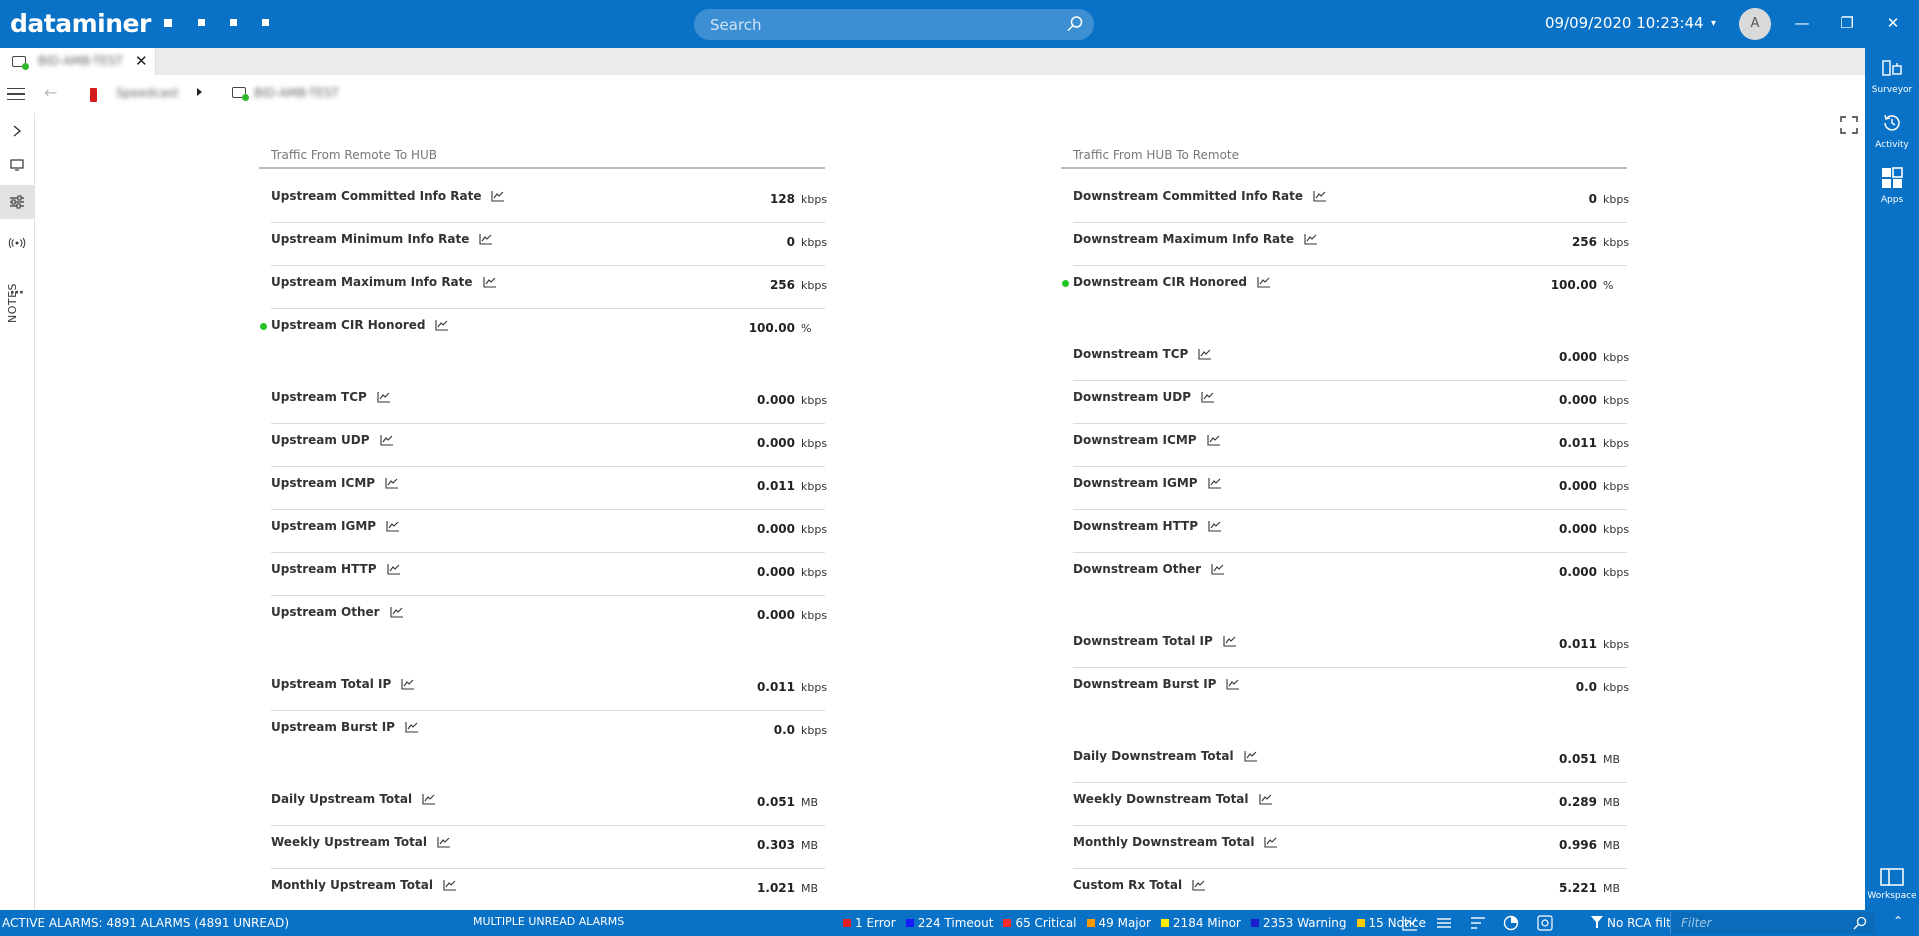 The image size is (1919, 936). What do you see at coordinates (78, 62) in the screenshot?
I see `card-tab: BID-AMB-TEST ✕` at bounding box center [78, 62].